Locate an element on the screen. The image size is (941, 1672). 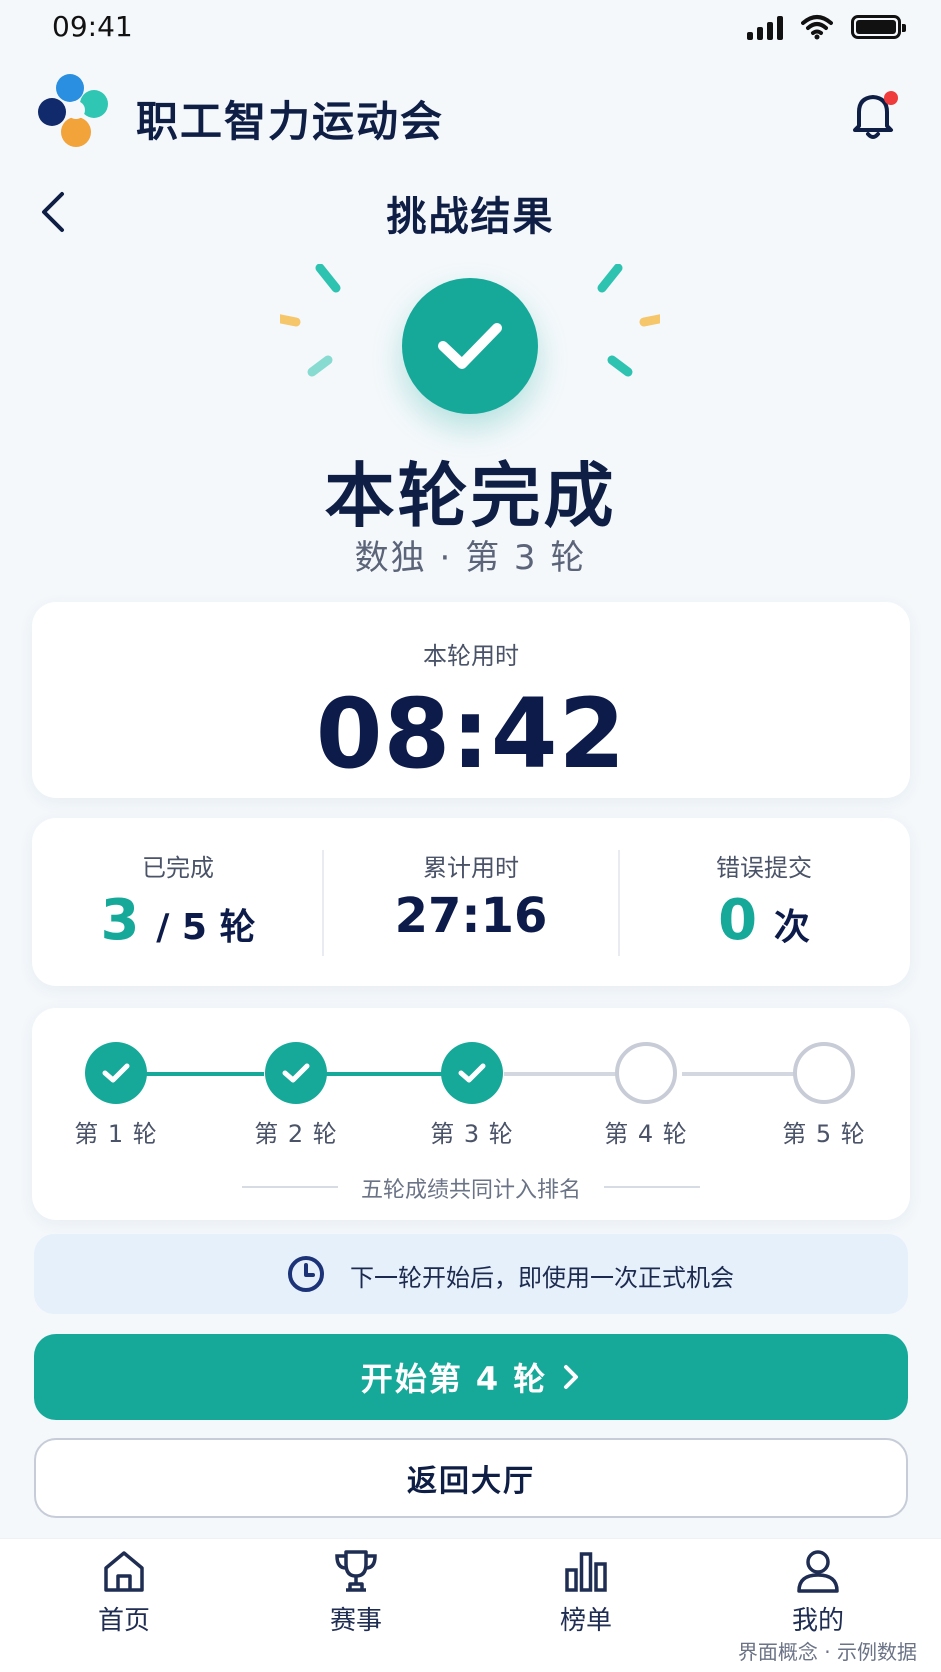
notification-dot is located at coordinates (891, 98).